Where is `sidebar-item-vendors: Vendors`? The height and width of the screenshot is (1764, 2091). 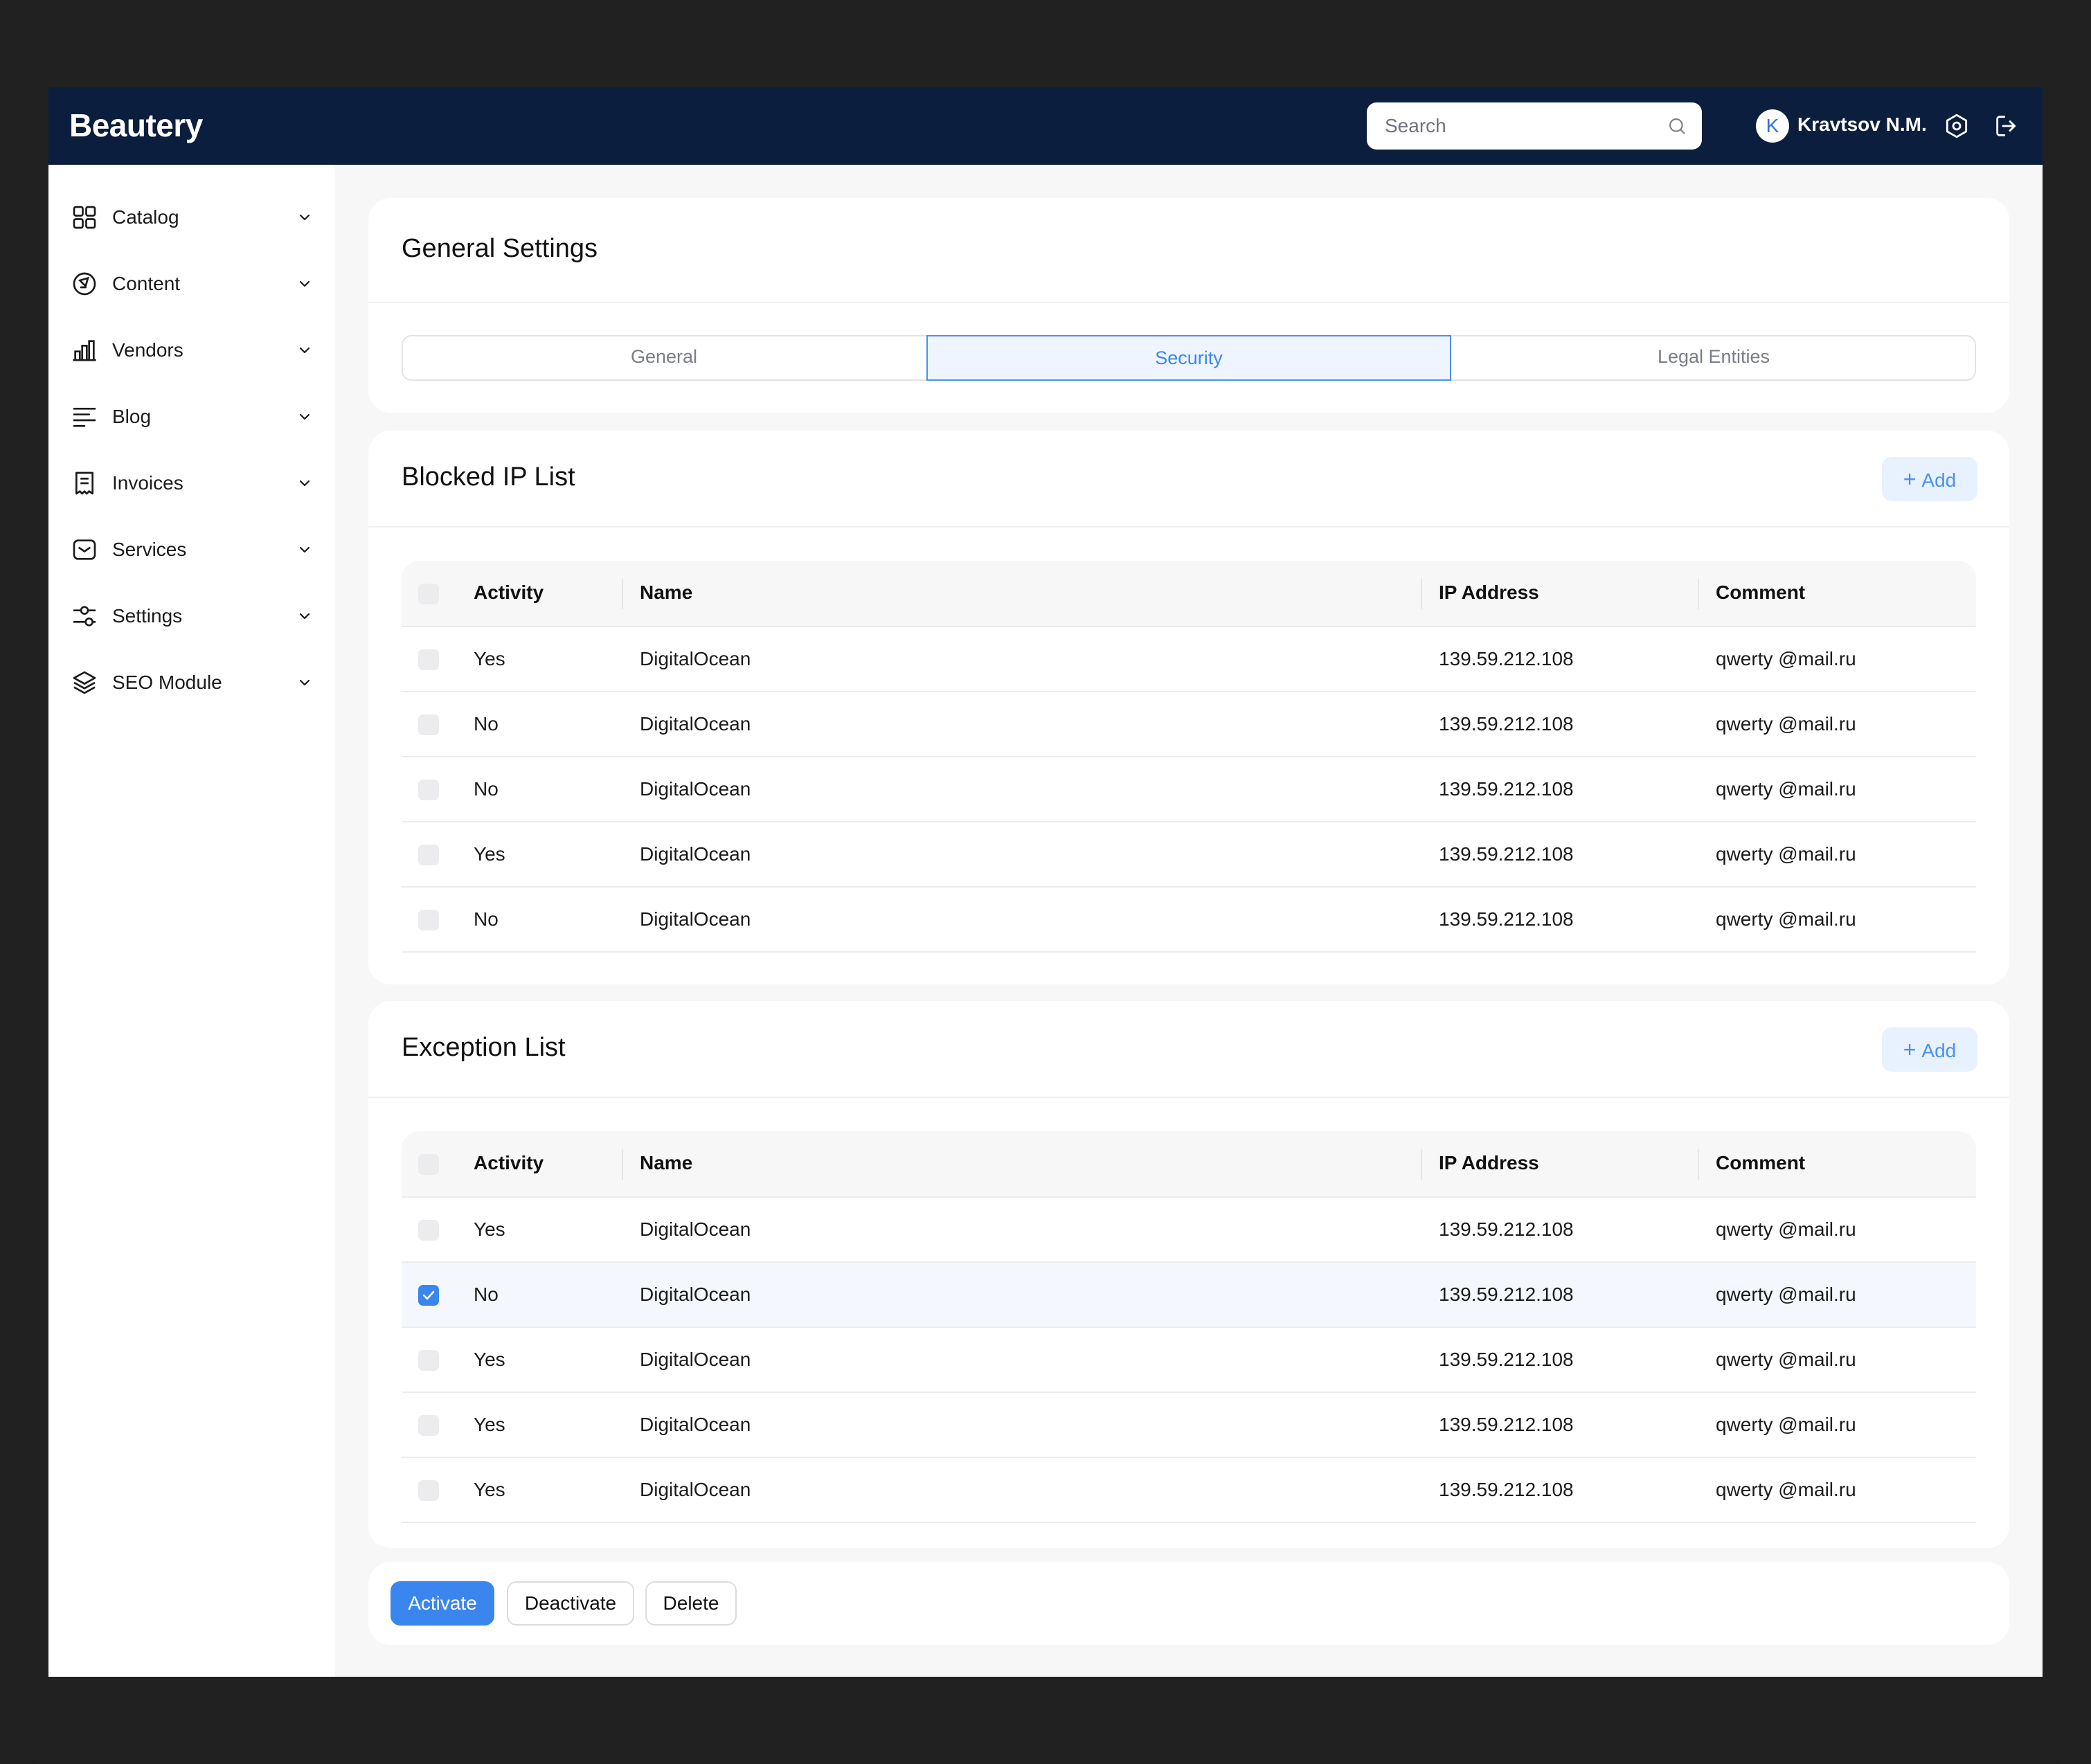
sidebar-item-vendors: Vendors is located at coordinates (191, 350).